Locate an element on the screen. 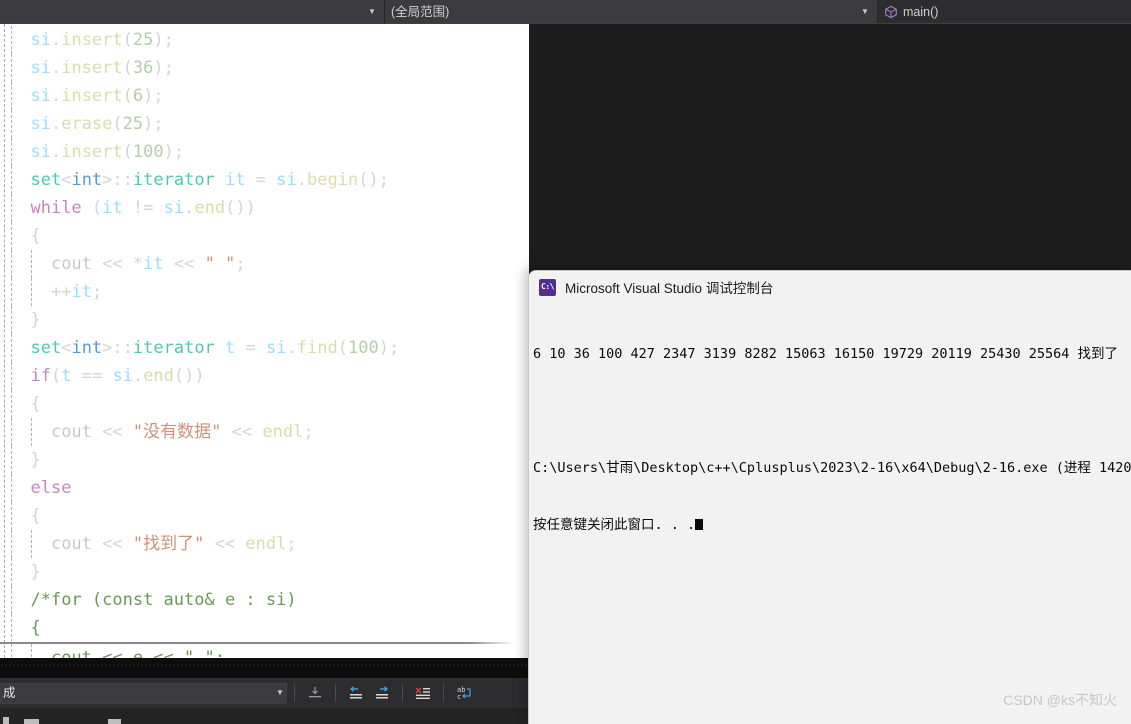  code-line: si.insert(100); is located at coordinates (264, 152).